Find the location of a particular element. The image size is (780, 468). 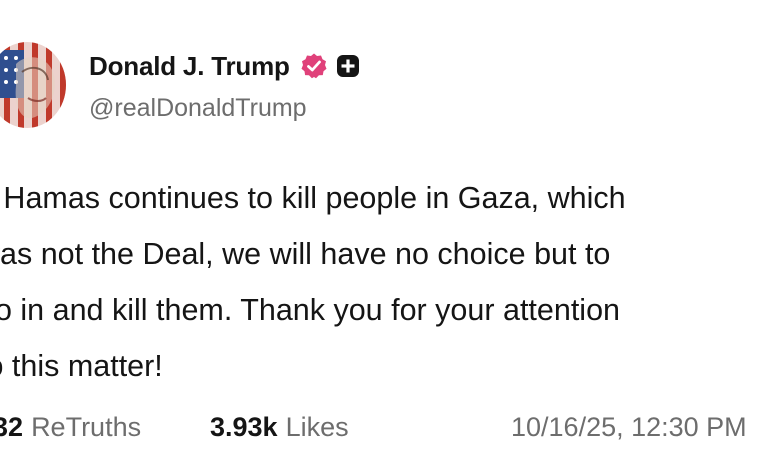

likes-stat: 3.93k Likes is located at coordinates (279, 427).